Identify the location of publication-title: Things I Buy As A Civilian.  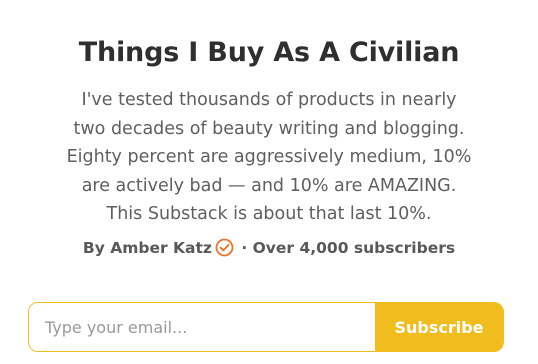
(269, 52).